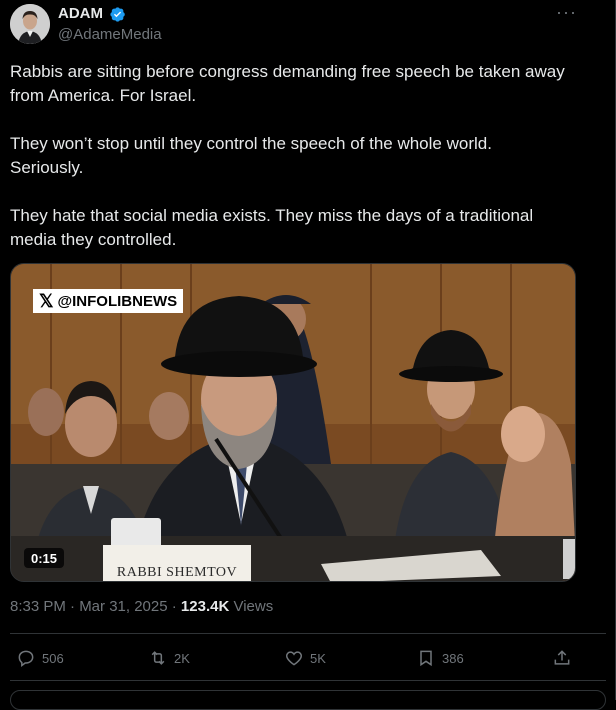 The image size is (616, 710). I want to click on share-icon, so click(562, 657).